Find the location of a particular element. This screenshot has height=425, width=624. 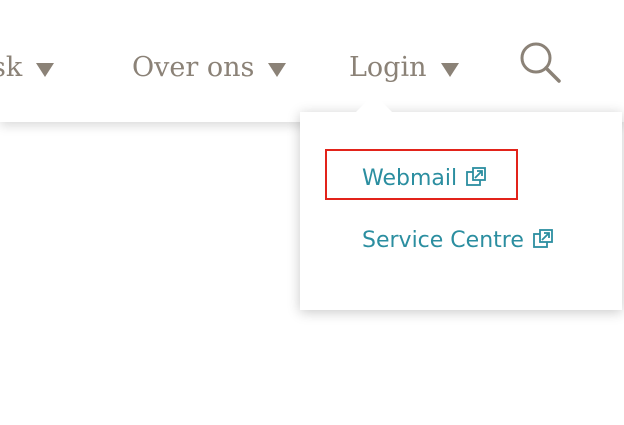

search-icon is located at coordinates (540, 62).